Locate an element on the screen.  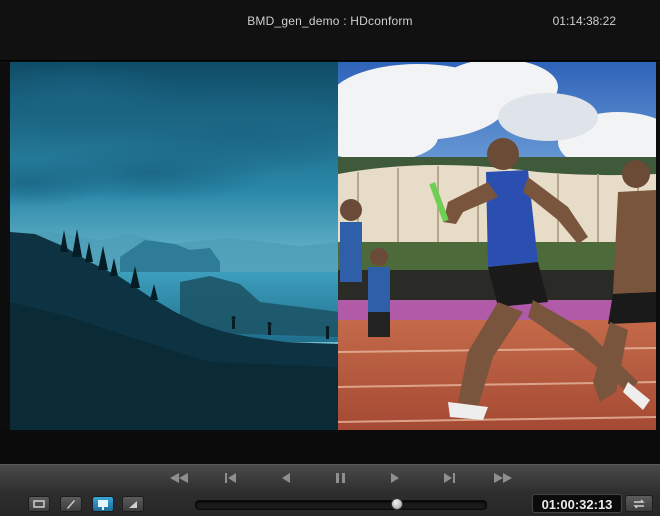
transport-bar is located at coordinates (330, 480).